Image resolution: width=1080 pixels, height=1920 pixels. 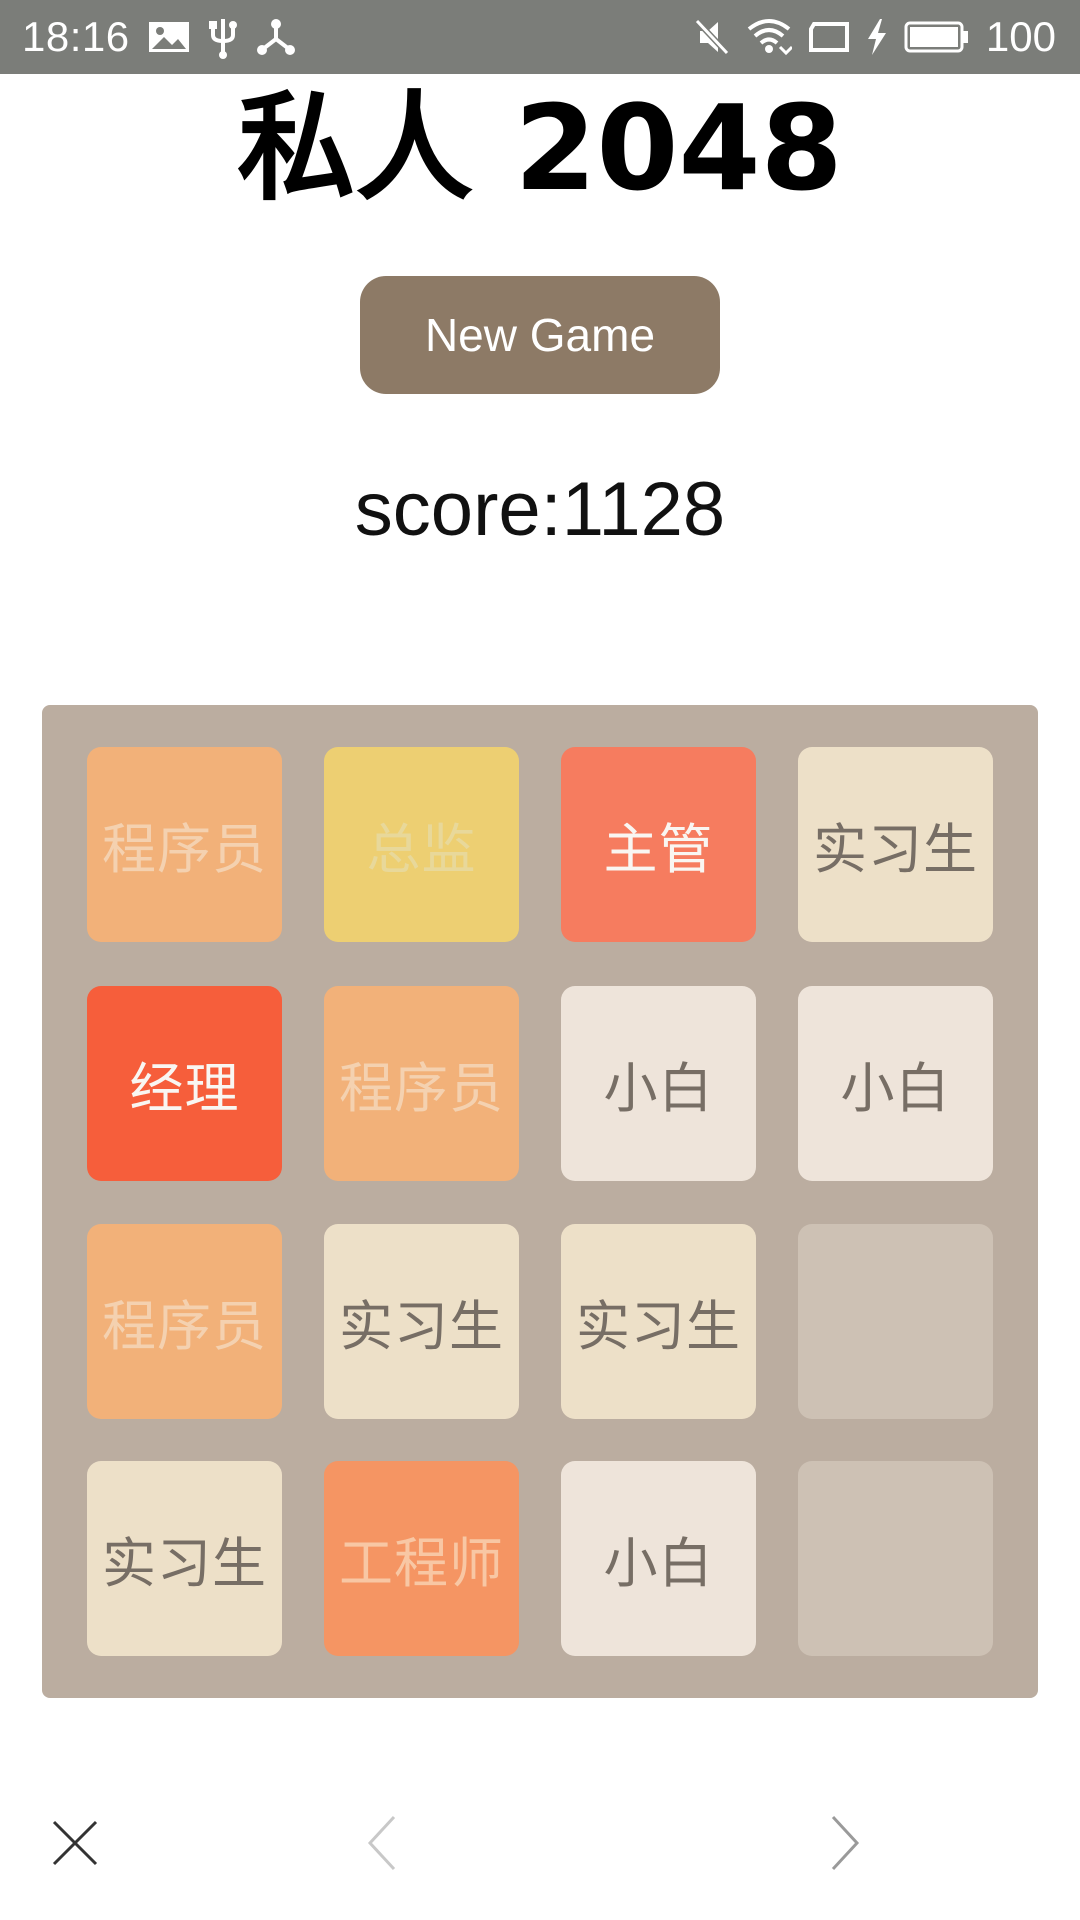 I want to click on status-left: 18:16, so click(x=159, y=37).